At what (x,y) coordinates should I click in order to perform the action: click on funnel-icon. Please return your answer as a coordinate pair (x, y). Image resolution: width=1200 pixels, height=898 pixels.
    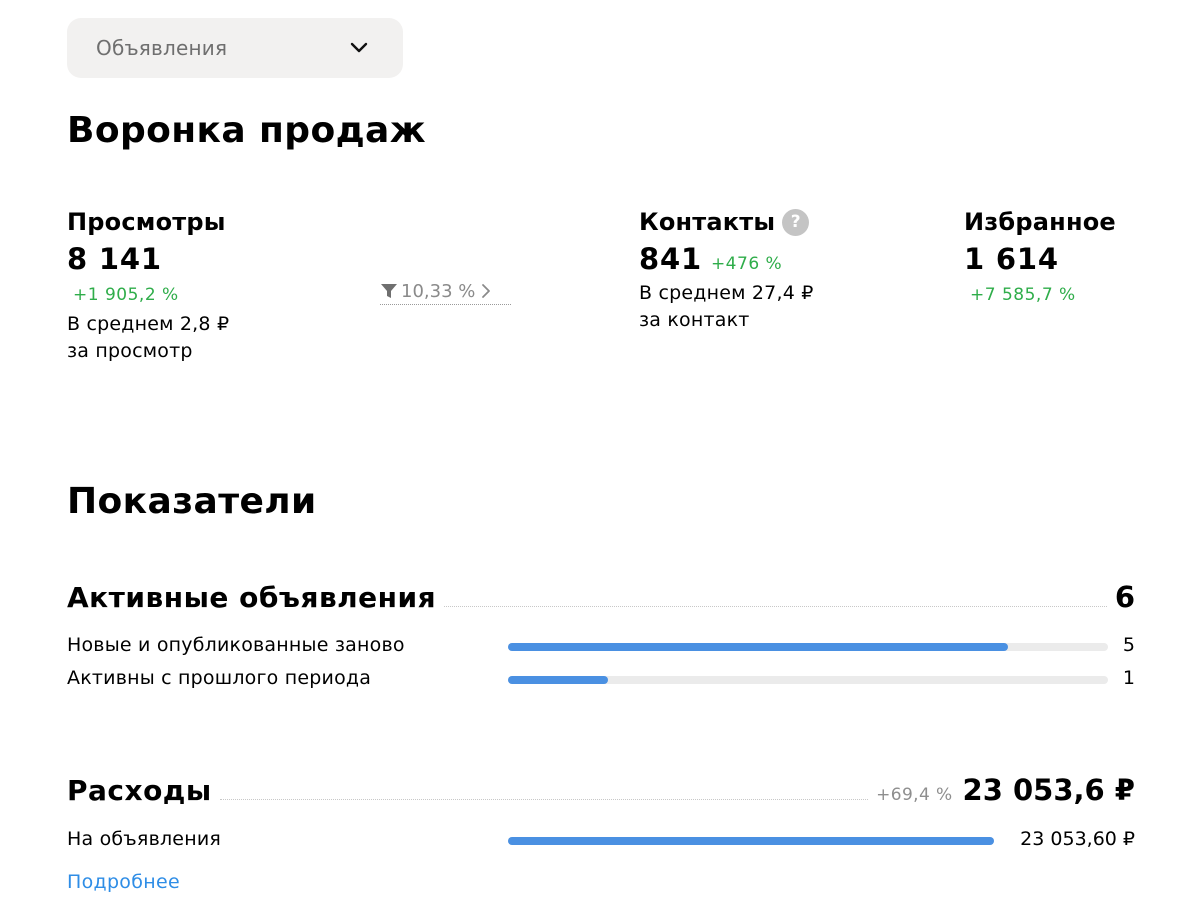
    Looking at the image, I should click on (389, 291).